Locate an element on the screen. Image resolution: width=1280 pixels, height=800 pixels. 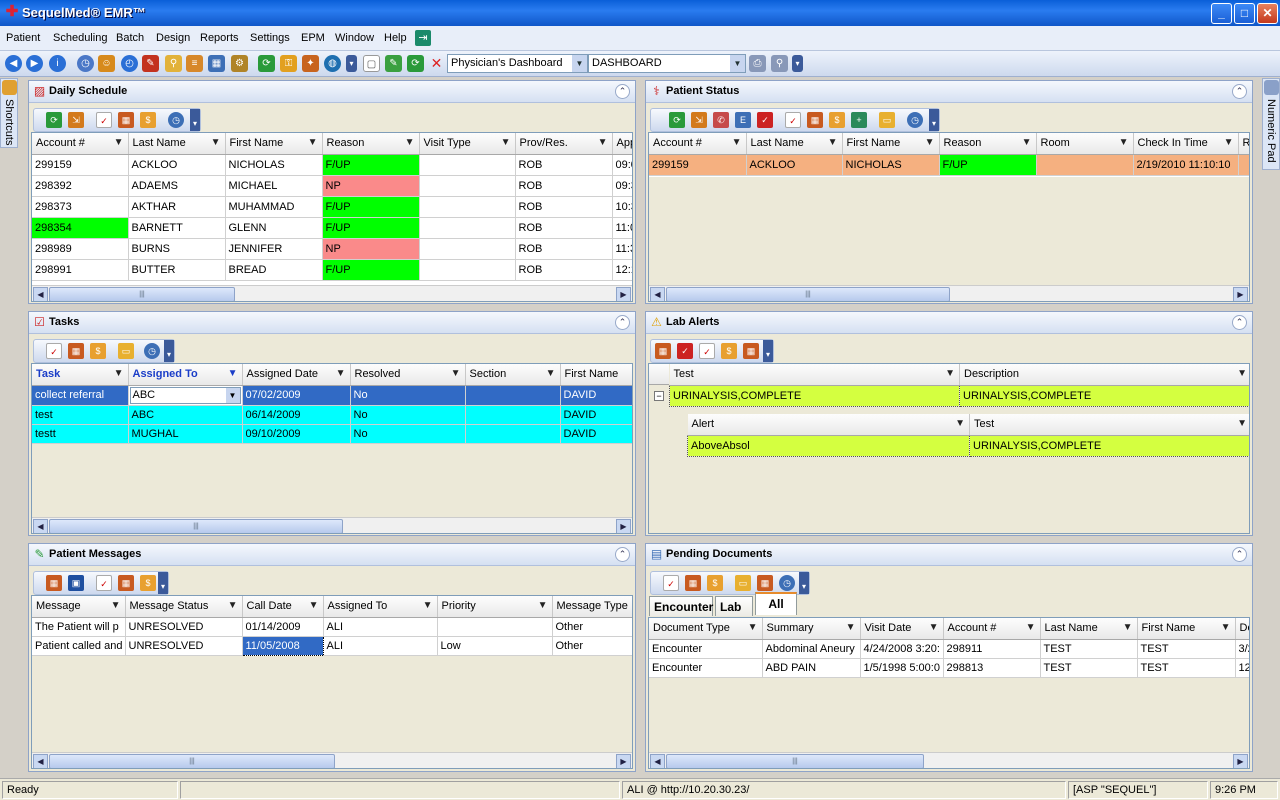
column-header: Message ▼ is located at coordinates (79, 607).